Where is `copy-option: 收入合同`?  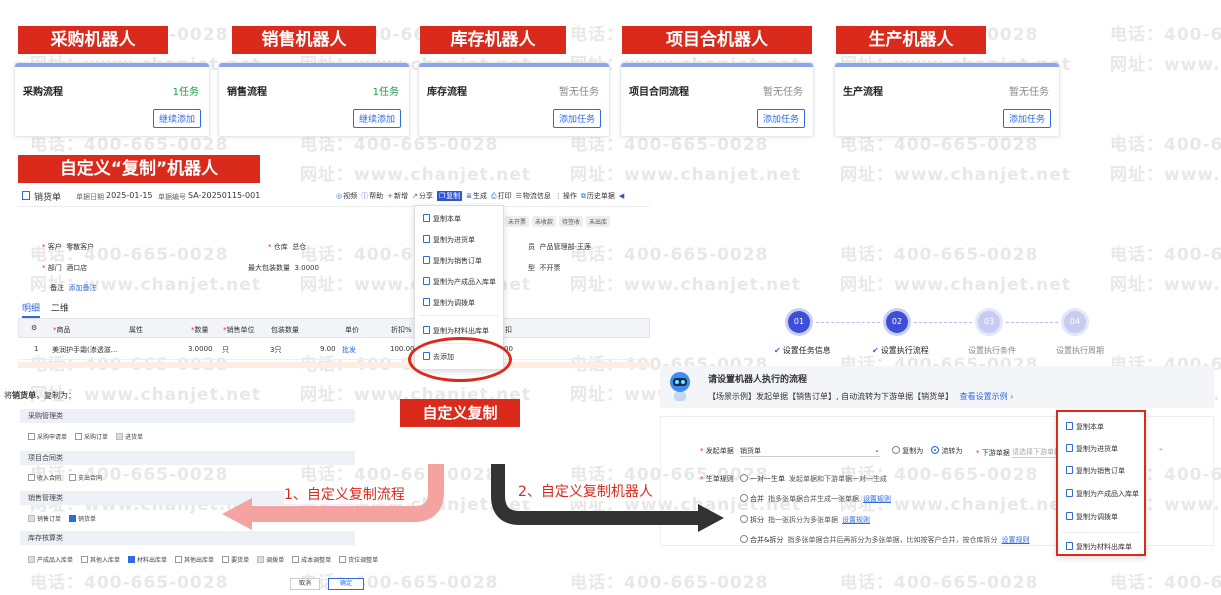 copy-option: 收入合同 is located at coordinates (44, 478).